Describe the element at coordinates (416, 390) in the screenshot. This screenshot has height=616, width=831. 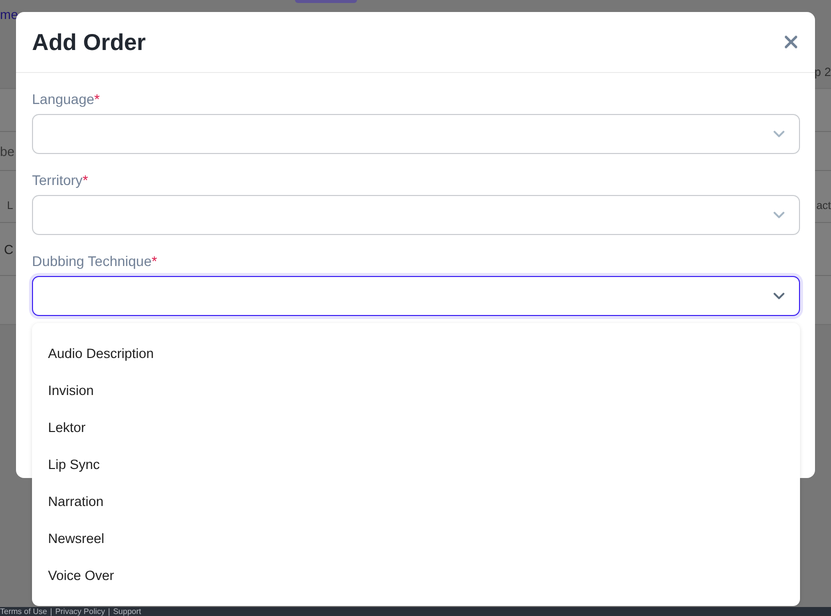
I see `dropdown-option: Invision` at that location.